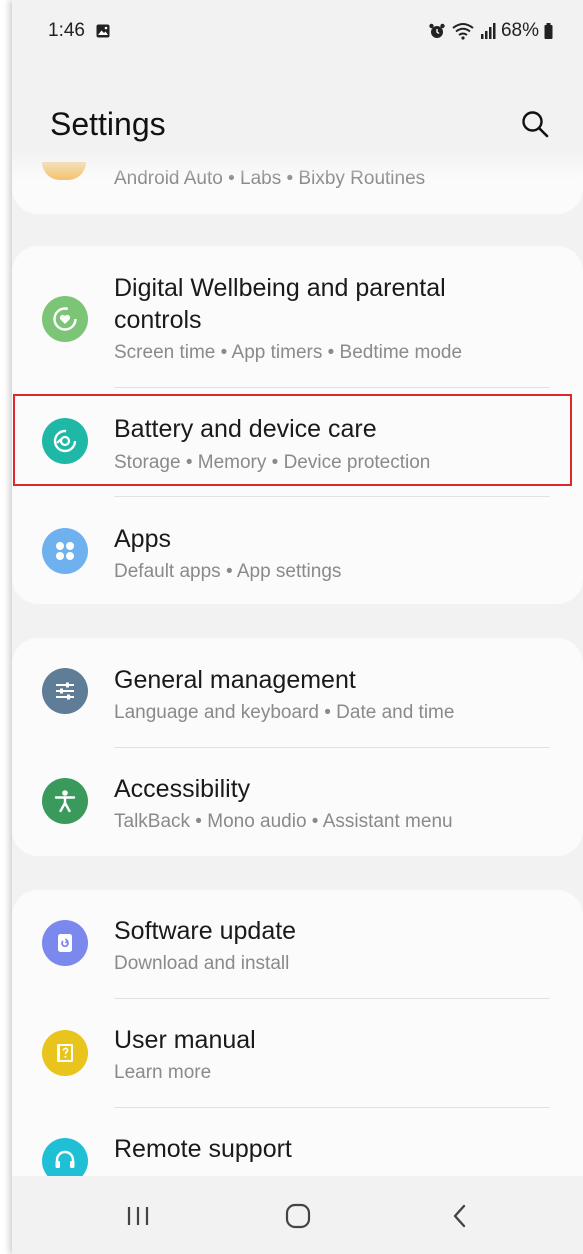  Describe the element at coordinates (103, 31) in the screenshot. I see `gallery-notification-icon` at that location.